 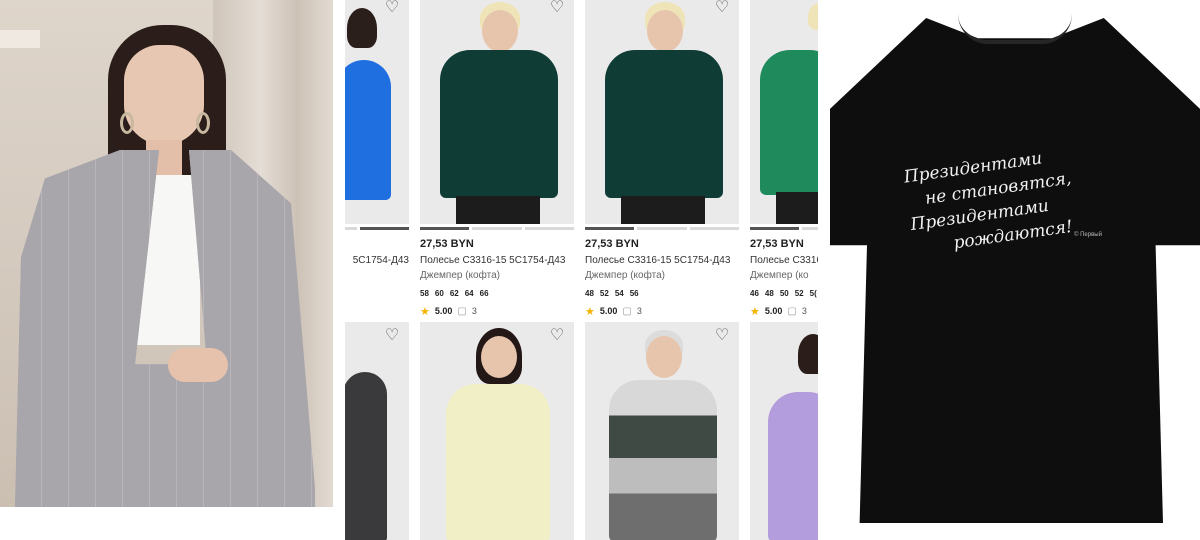 I want to click on size-option: 66, so click(x=484, y=293).